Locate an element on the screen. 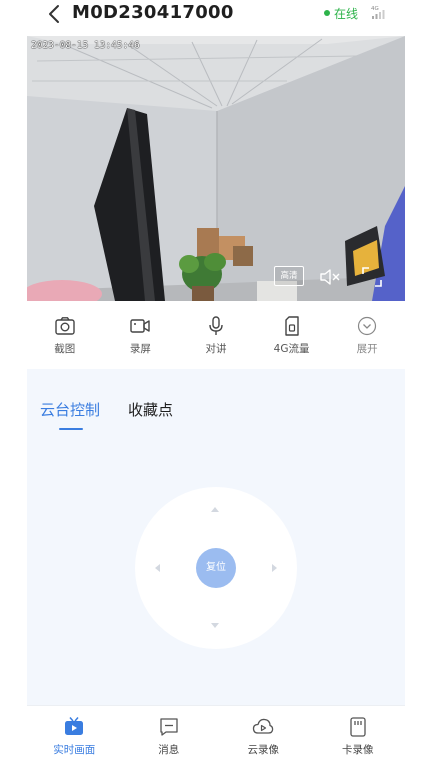 The height and width of the screenshot is (768, 432). video-toolbar: 截图 录屏 对讲 4G流量 展开 is located at coordinates (216, 336).